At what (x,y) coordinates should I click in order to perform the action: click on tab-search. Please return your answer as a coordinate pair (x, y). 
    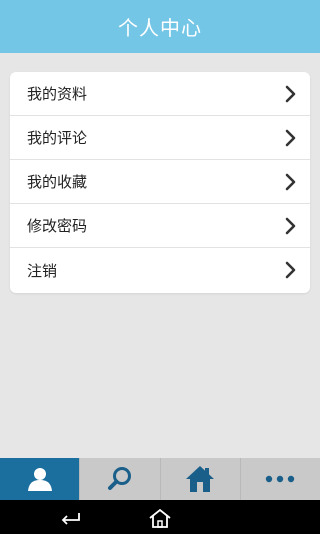
    Looking at the image, I should click on (119, 479).